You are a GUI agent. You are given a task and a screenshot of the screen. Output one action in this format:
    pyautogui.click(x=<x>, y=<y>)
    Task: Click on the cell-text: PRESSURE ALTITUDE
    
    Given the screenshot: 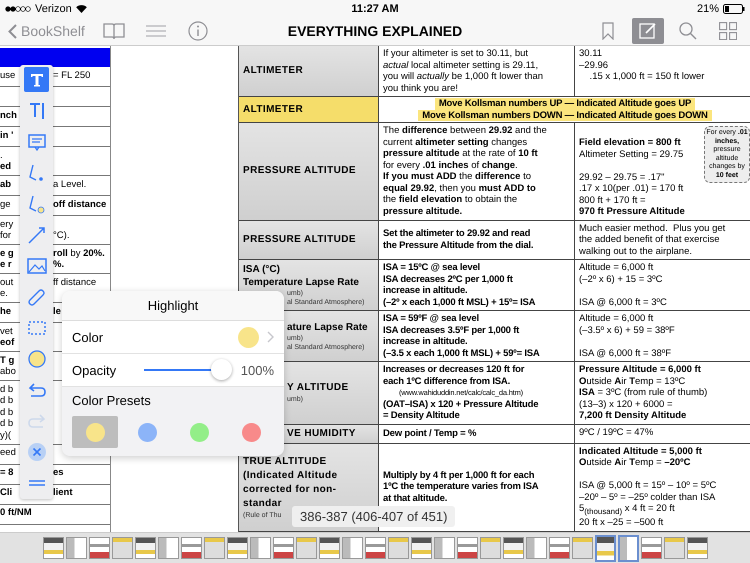 What is the action you would take?
    pyautogui.click(x=299, y=239)
    